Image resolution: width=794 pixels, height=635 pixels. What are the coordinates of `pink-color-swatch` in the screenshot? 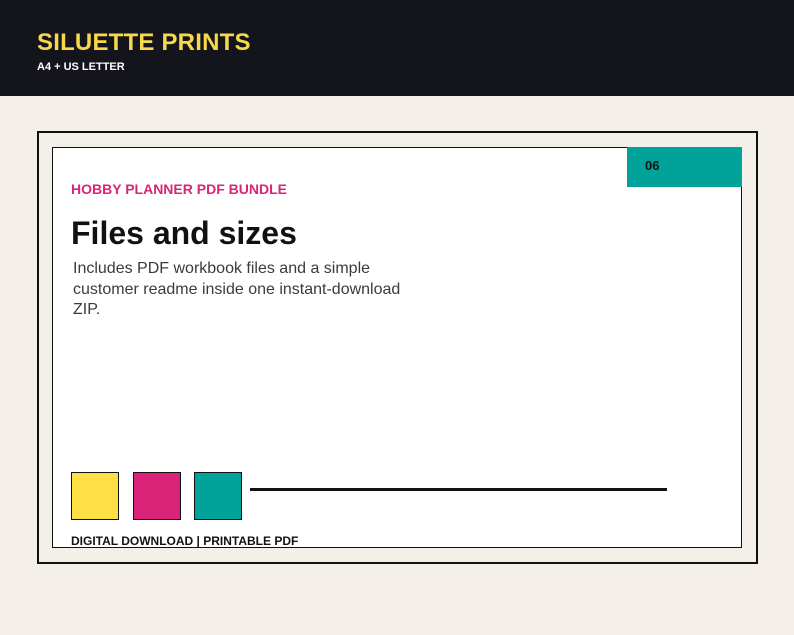 It's located at (157, 496).